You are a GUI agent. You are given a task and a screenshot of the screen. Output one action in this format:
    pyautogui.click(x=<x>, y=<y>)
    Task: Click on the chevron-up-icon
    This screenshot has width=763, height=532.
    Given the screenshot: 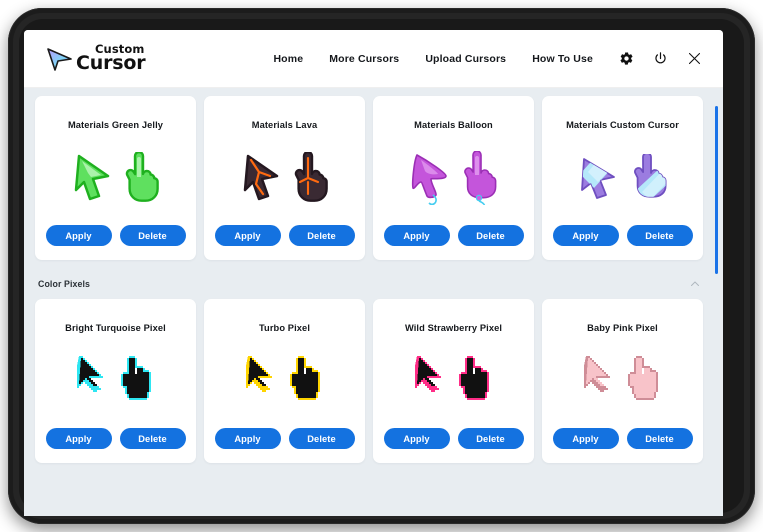 What is the action you would take?
    pyautogui.click(x=695, y=284)
    